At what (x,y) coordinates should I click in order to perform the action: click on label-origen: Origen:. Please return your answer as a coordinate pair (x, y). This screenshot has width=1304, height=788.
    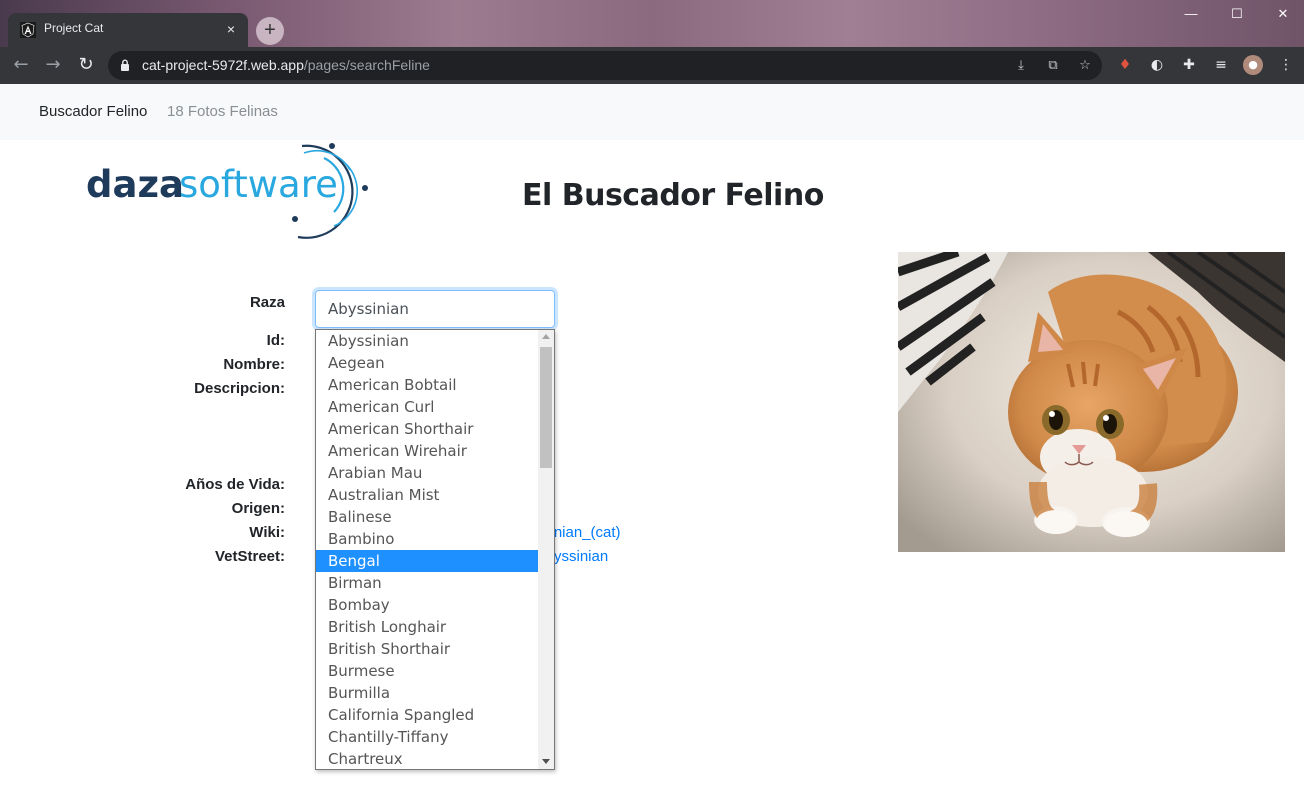
    Looking at the image, I should click on (258, 508).